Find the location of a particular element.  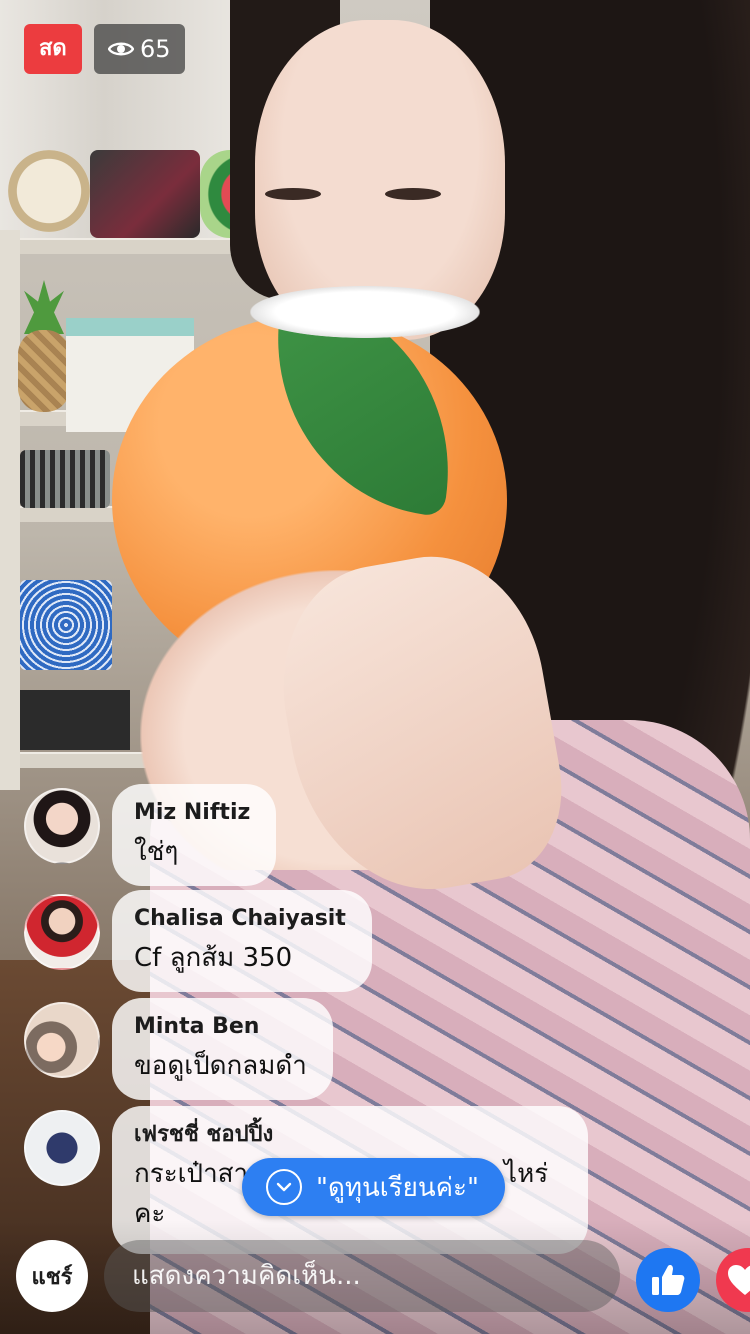

new-comments-label: "ดูทุนเรียนค่ะ" is located at coordinates (397, 1187).